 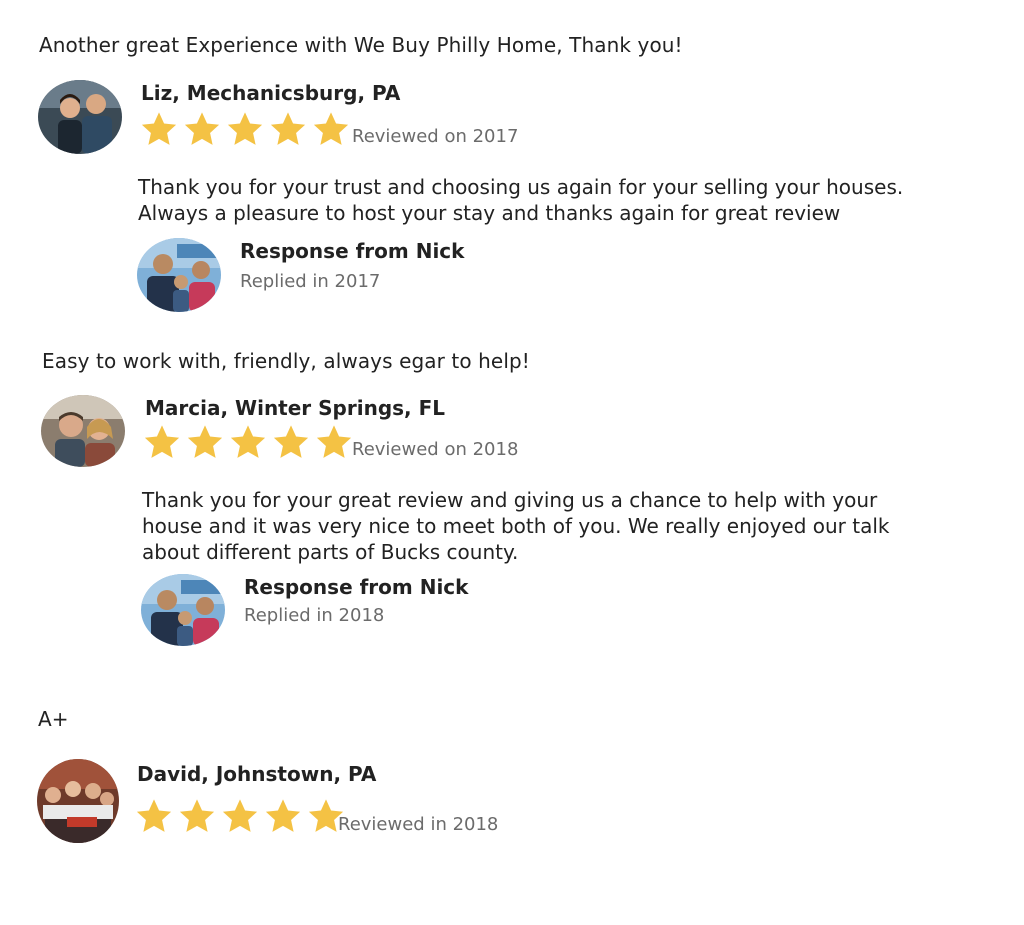 What do you see at coordinates (330, 552) in the screenshot?
I see `reply-line: about different parts of Bucks county.` at bounding box center [330, 552].